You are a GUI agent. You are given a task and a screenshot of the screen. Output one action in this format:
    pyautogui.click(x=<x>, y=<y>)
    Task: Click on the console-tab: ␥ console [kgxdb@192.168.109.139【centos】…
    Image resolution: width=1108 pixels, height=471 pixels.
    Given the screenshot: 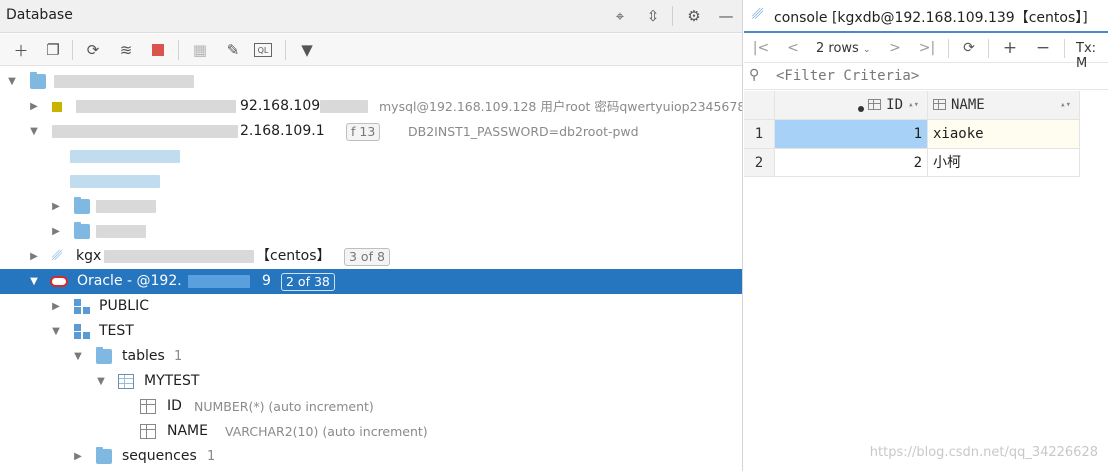 What is the action you would take?
    pyautogui.click(x=926, y=16)
    